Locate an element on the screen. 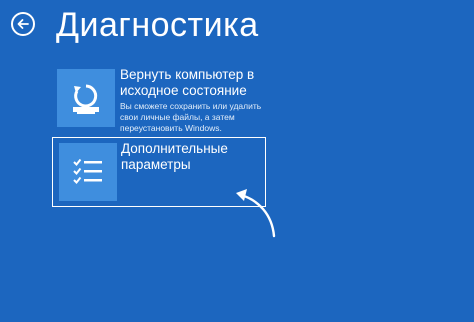 The image size is (474, 322). reset-pc-icon is located at coordinates (86, 98).